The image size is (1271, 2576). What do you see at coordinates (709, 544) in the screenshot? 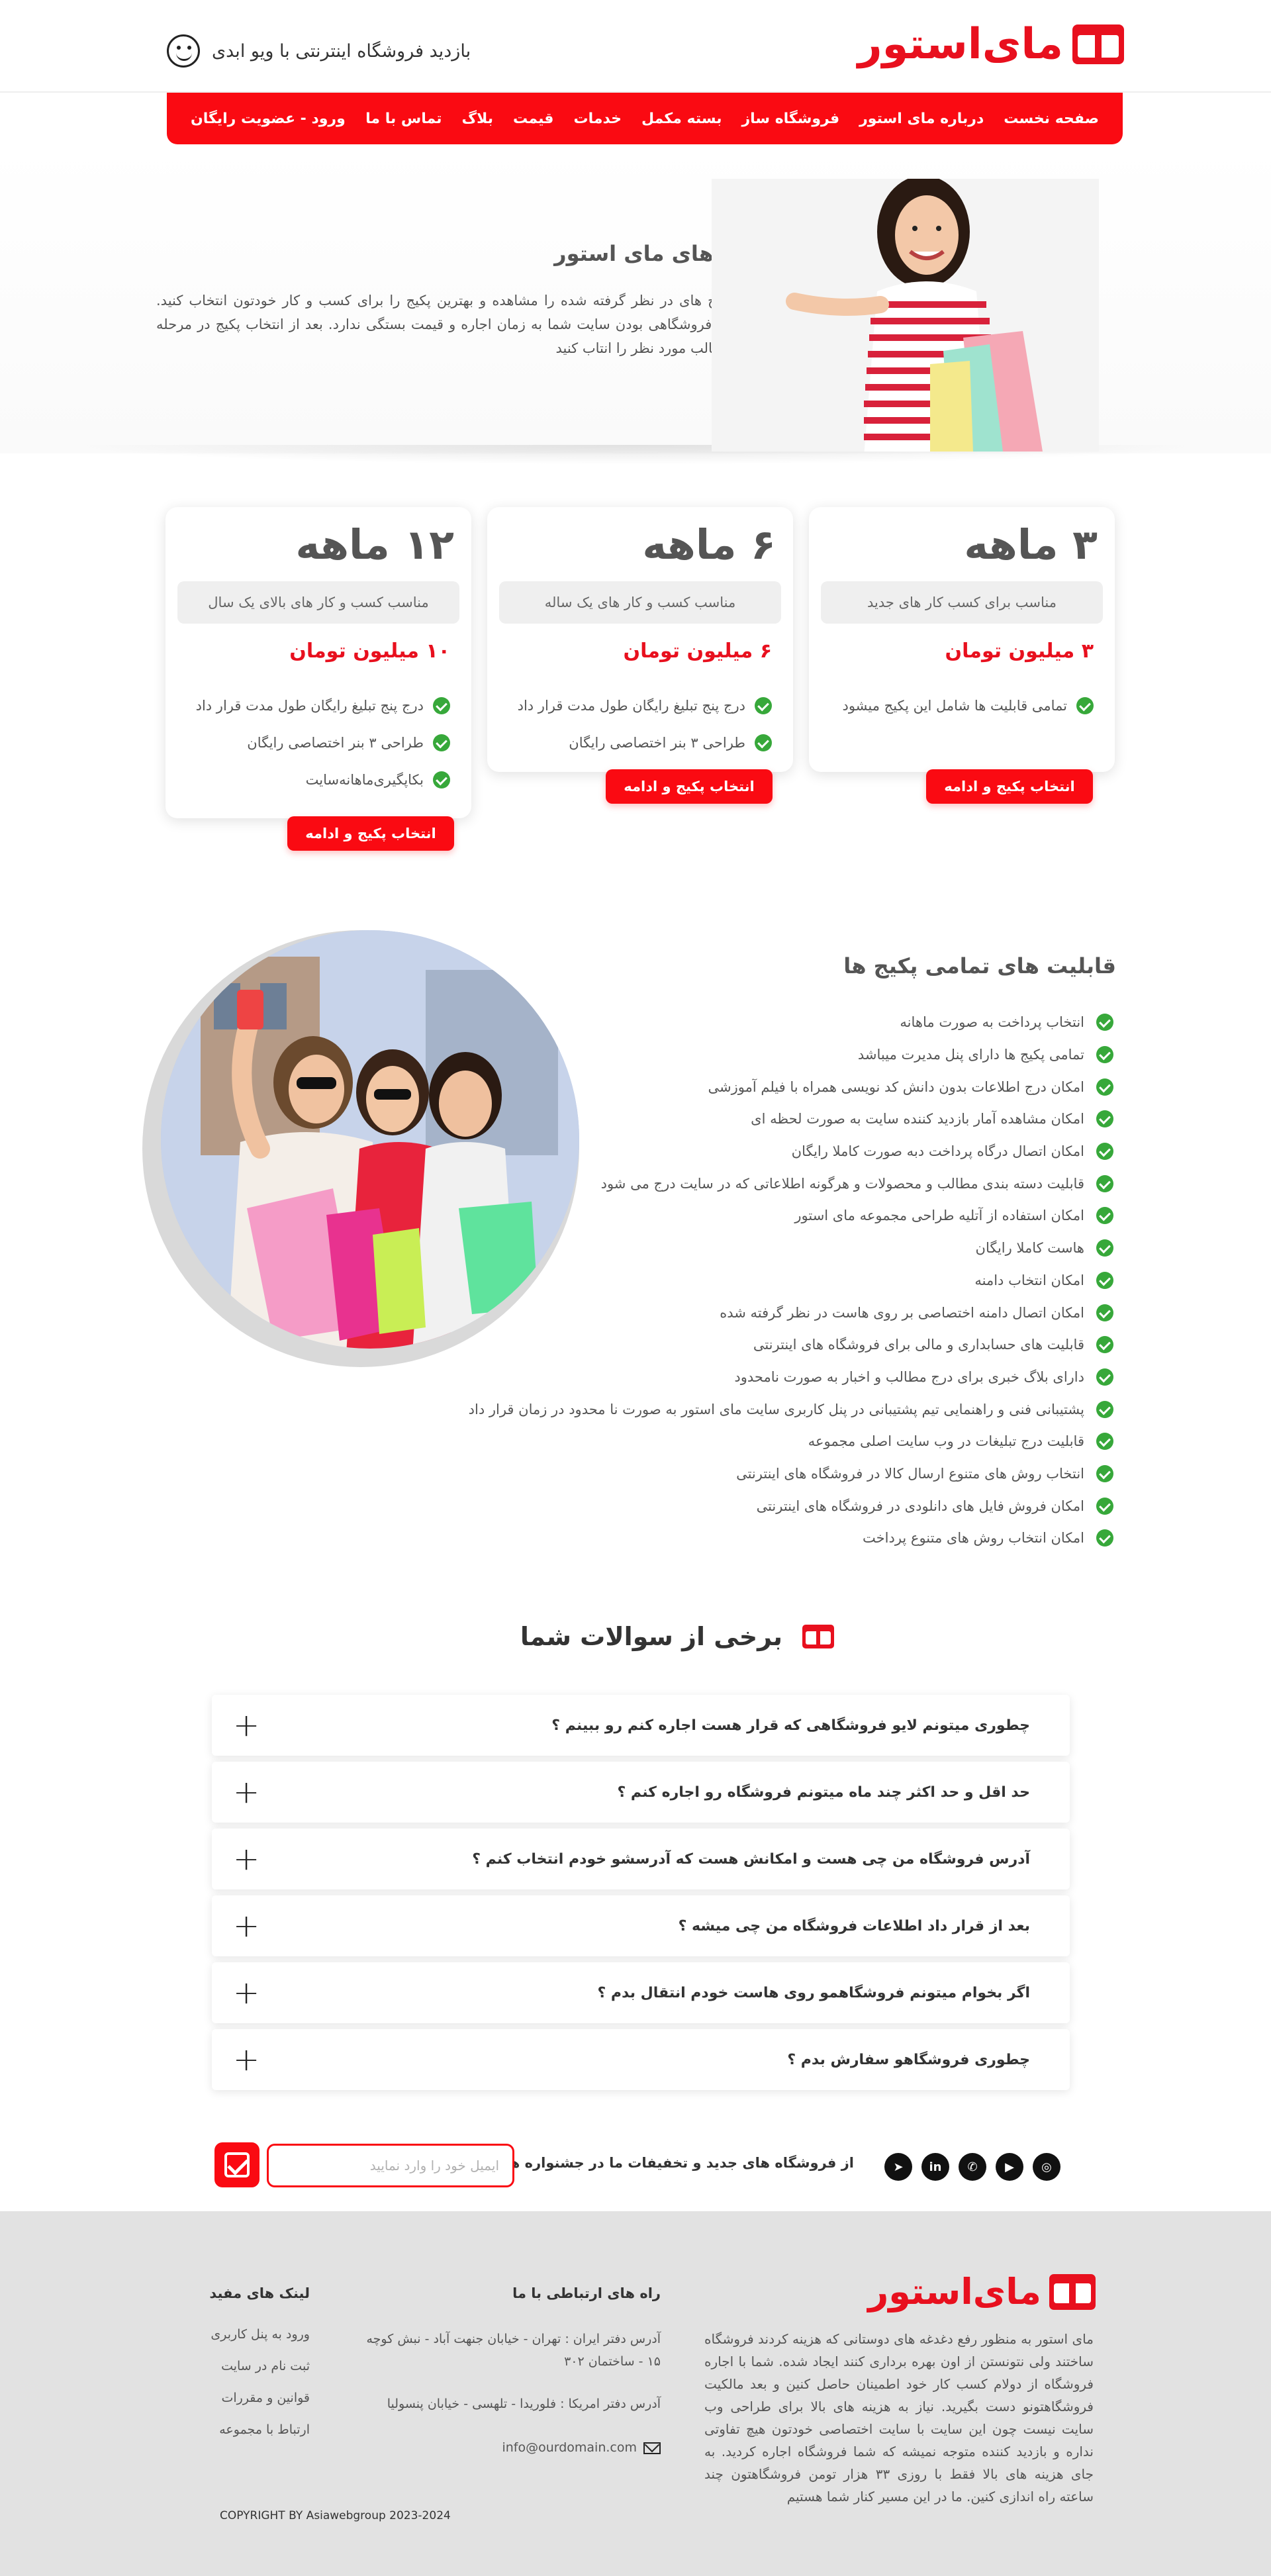
I see `package-duration: ۶ ماهه` at bounding box center [709, 544].